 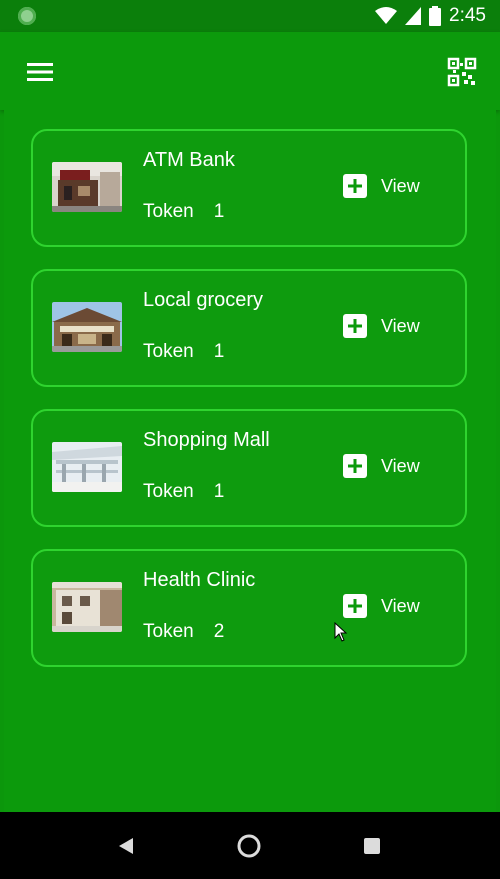 What do you see at coordinates (467, 15) in the screenshot?
I see `status-time: 2:45` at bounding box center [467, 15].